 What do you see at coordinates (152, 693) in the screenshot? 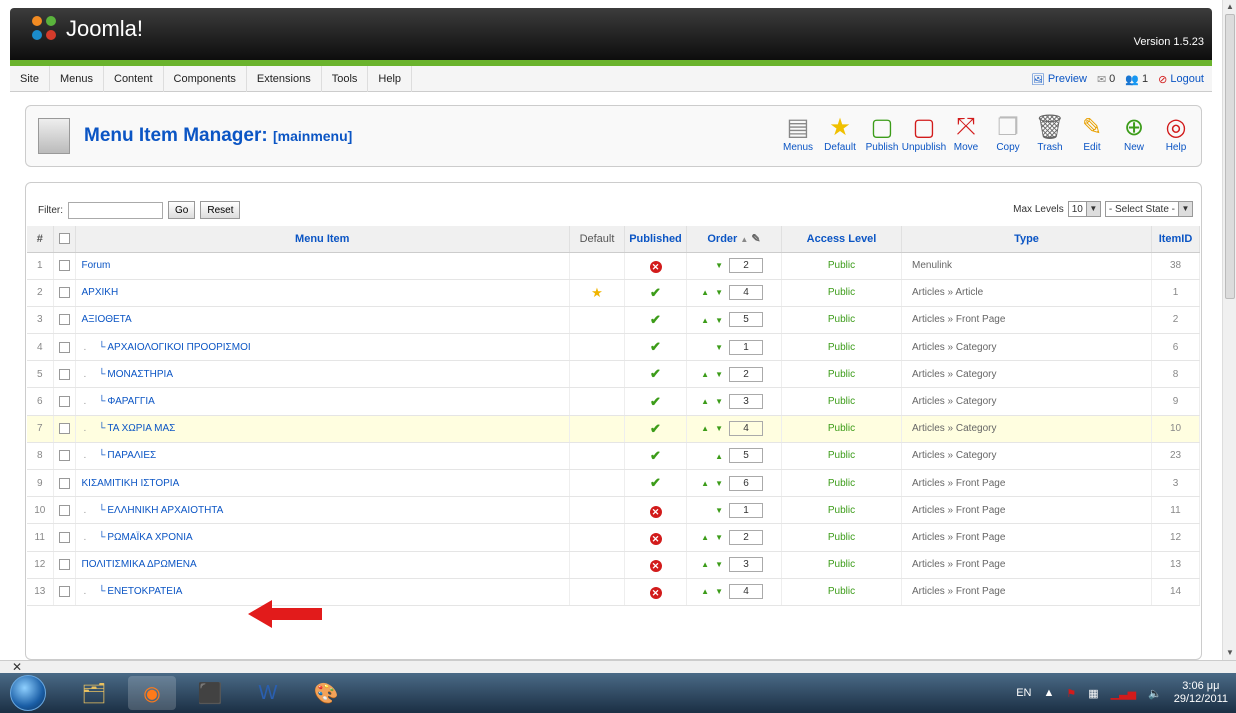
I see `firefox-taskbar-icon: ◉` at bounding box center [152, 693].